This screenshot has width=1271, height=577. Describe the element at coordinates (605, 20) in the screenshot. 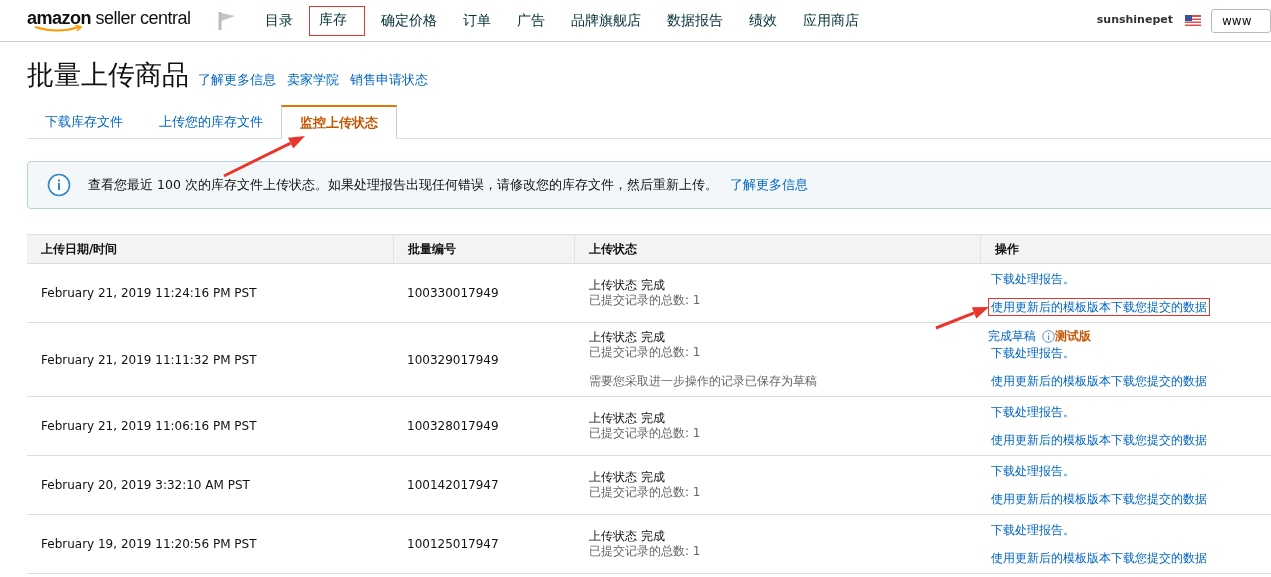

I see `nav-item: 品牌旗舰店` at that location.